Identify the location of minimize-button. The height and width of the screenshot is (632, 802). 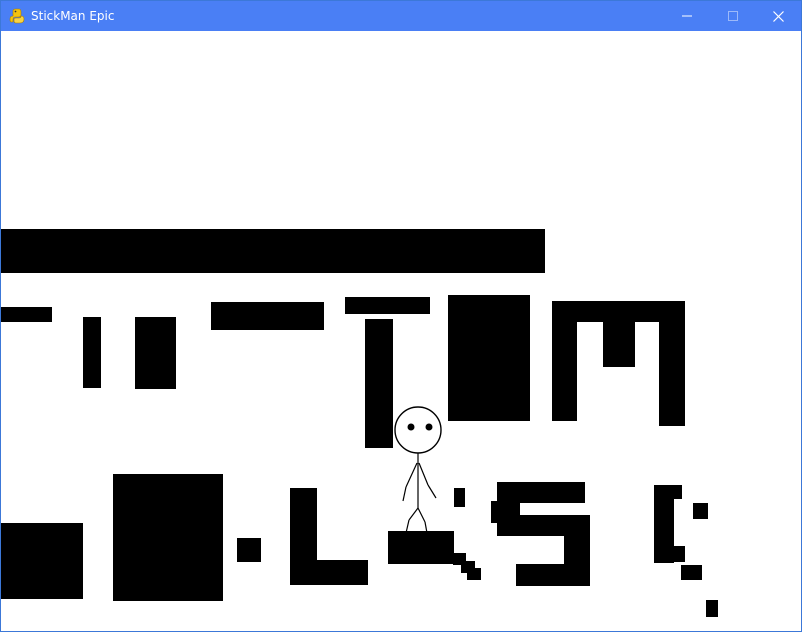
(687, 16).